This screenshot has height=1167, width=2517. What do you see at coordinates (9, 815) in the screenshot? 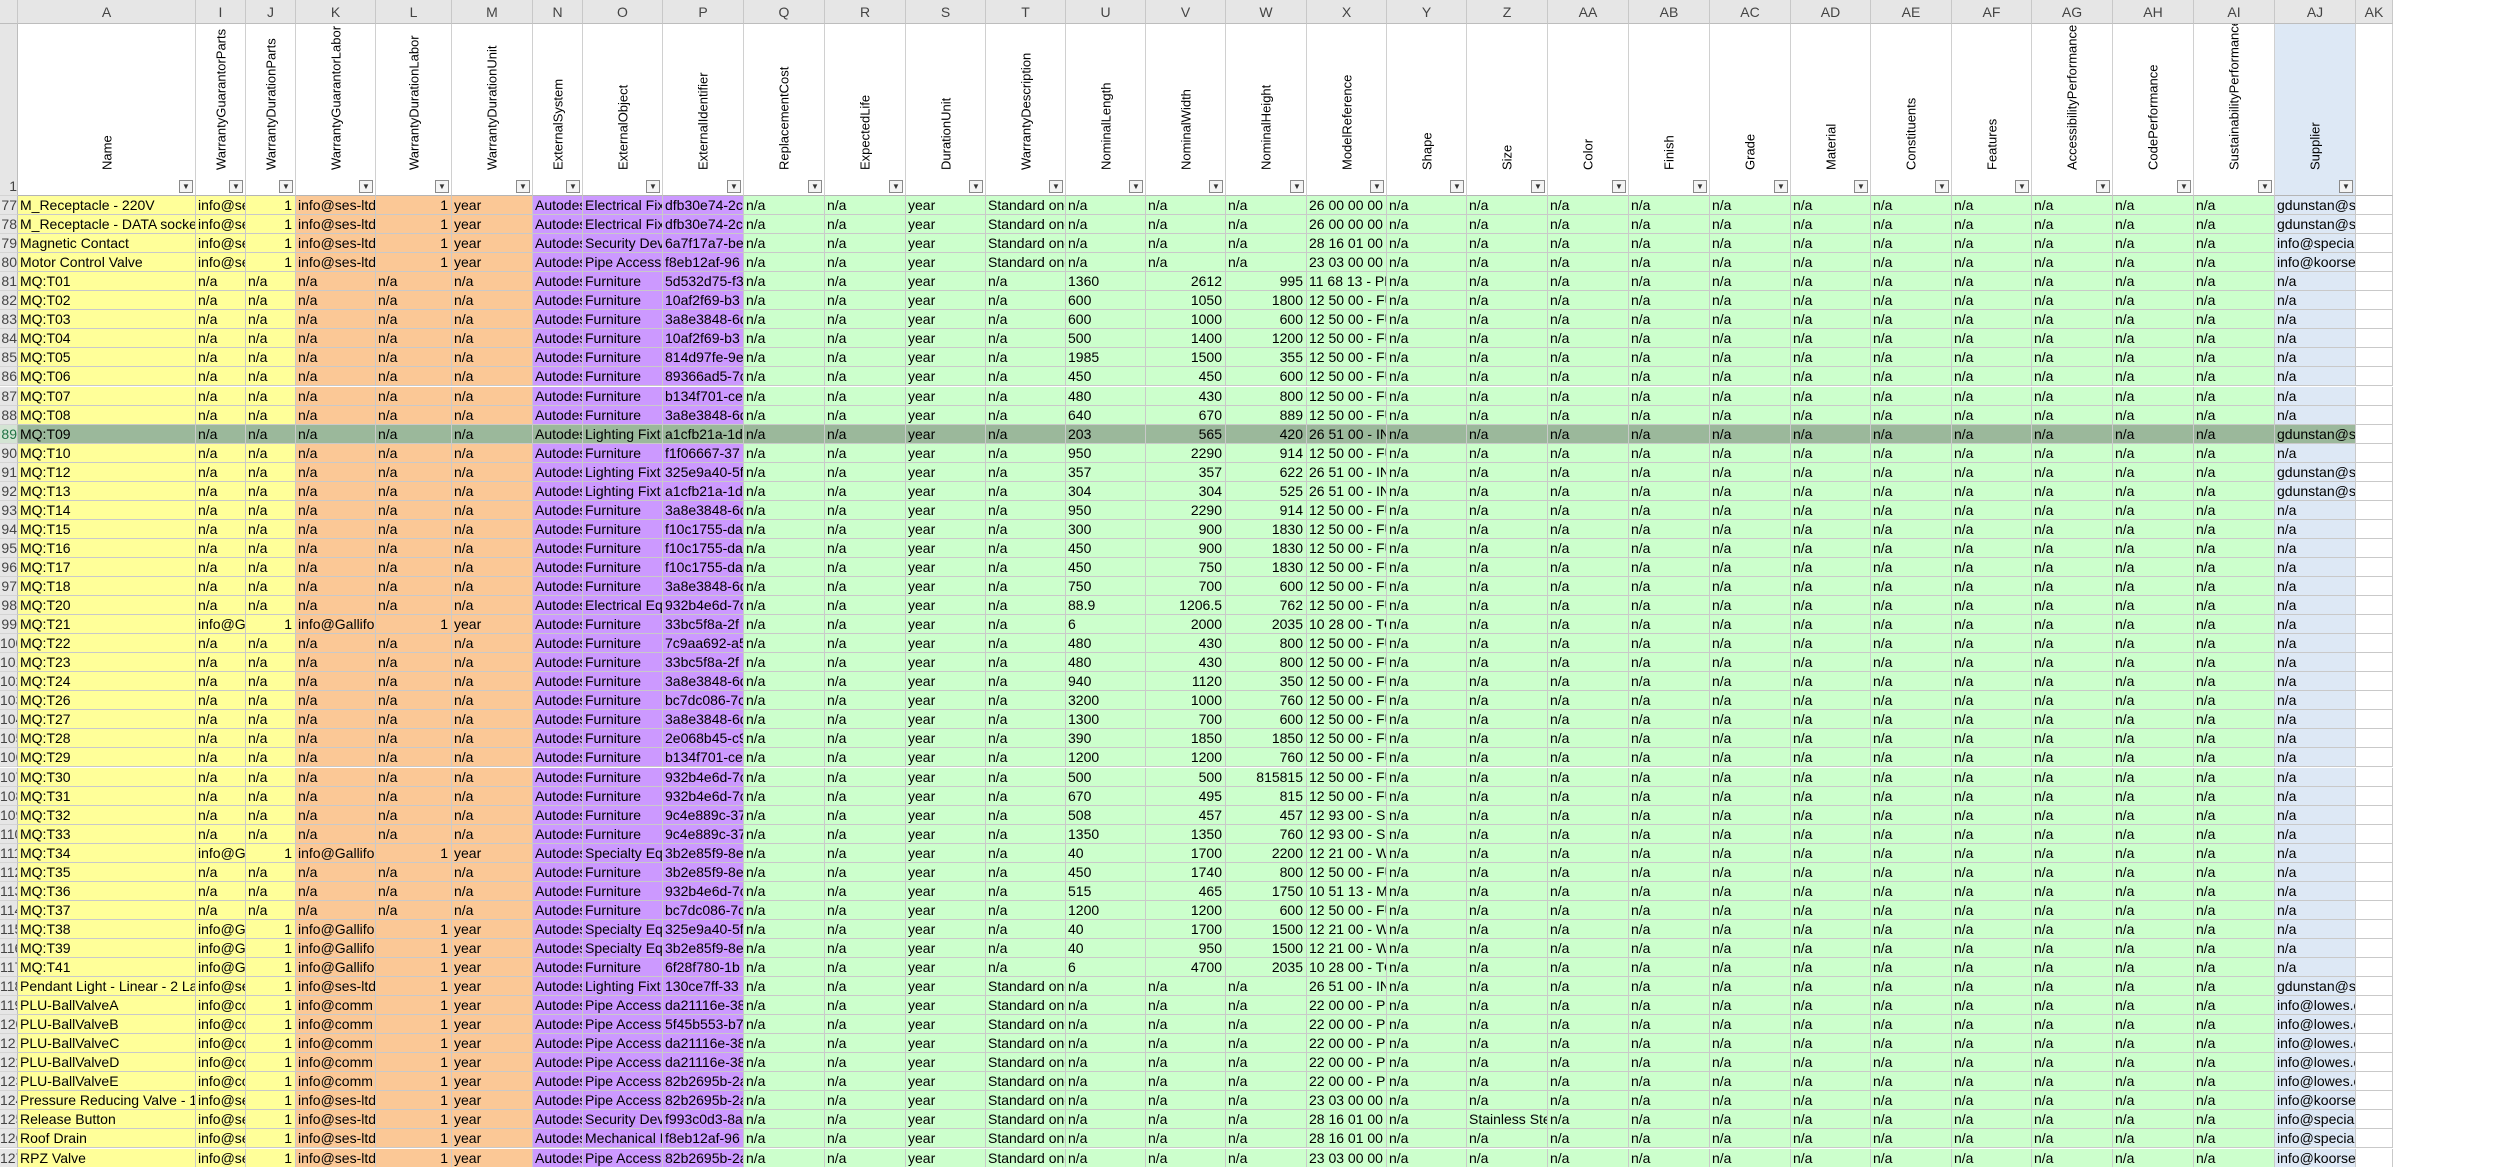
I see `row-number: 109` at bounding box center [9, 815].